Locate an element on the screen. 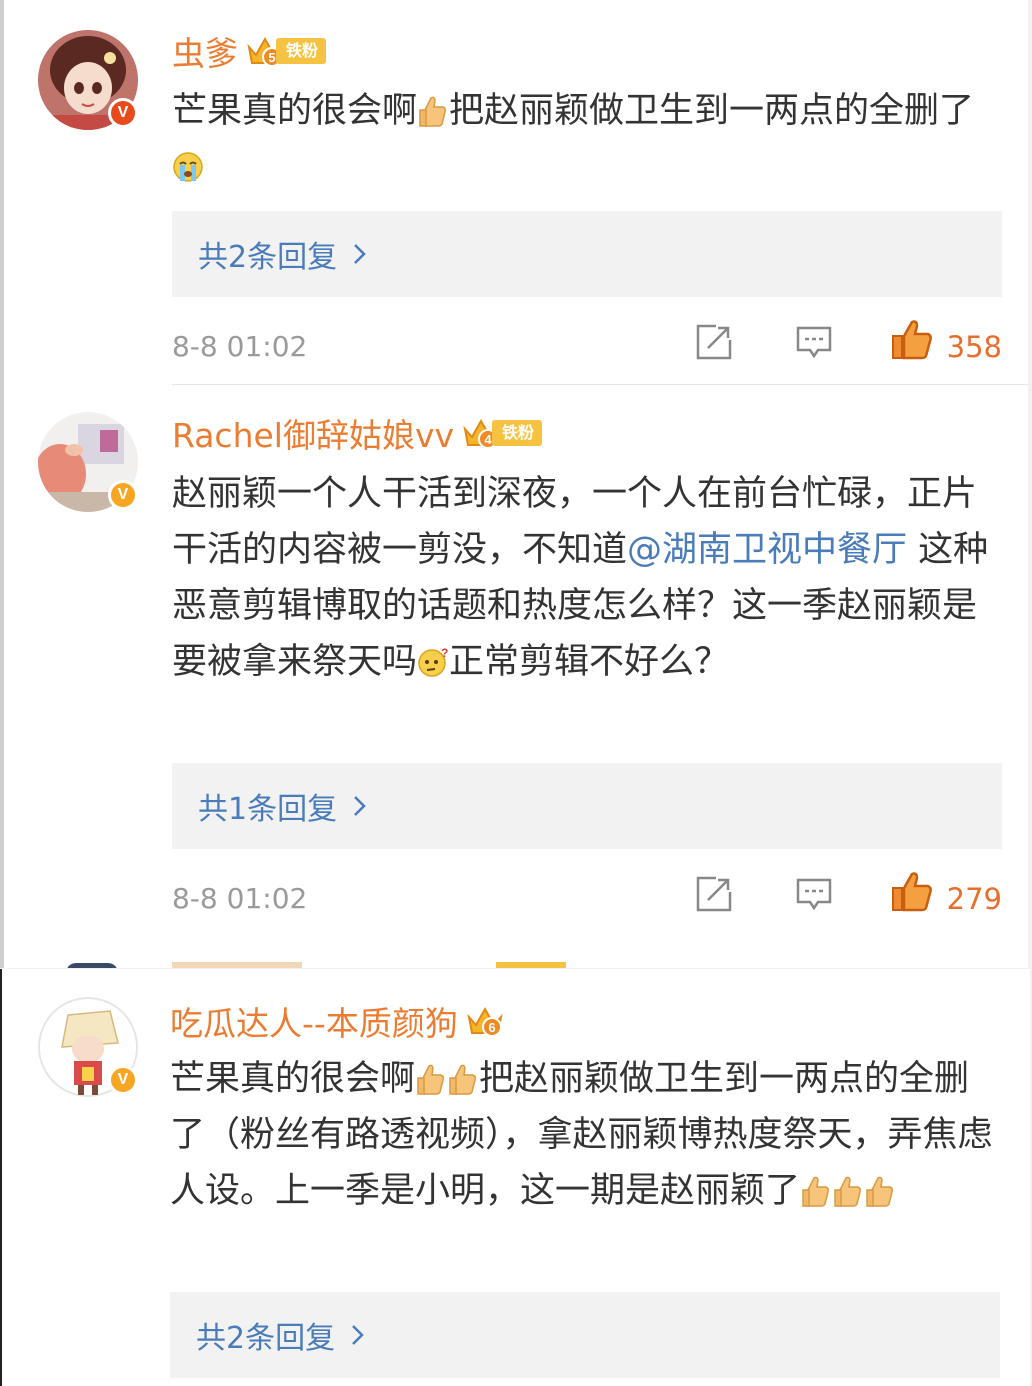  like-count: 358 is located at coordinates (974, 347).